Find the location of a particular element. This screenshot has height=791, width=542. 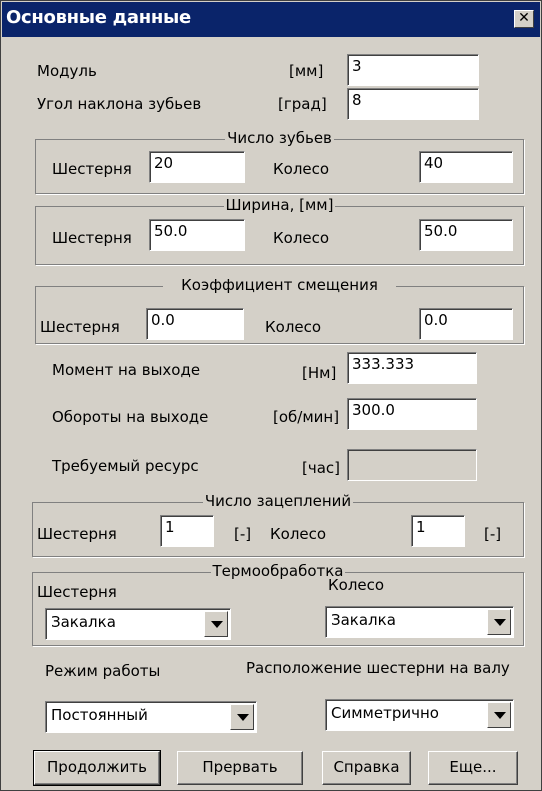

width-pinion-input: 50.0 is located at coordinates (197, 235).